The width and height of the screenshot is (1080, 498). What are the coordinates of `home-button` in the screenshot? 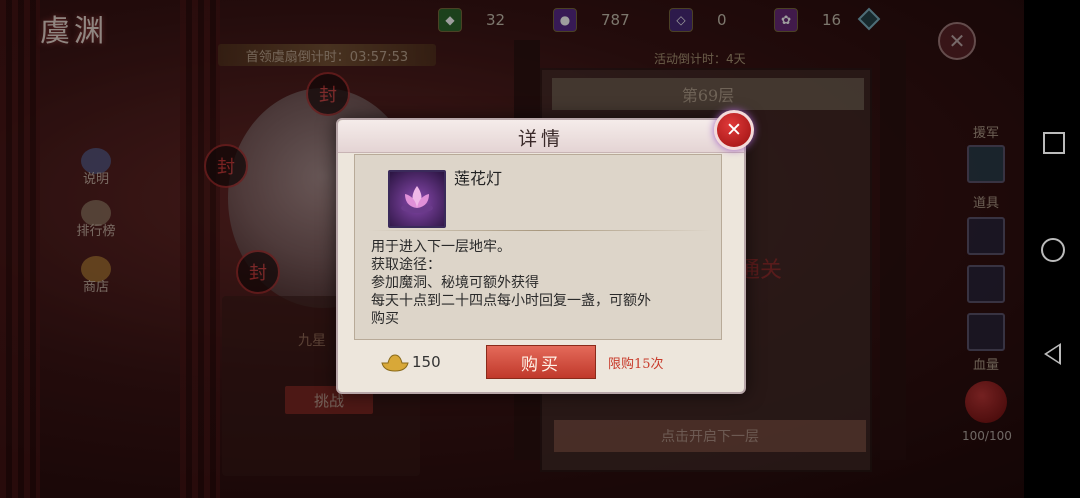 It's located at (1053, 250).